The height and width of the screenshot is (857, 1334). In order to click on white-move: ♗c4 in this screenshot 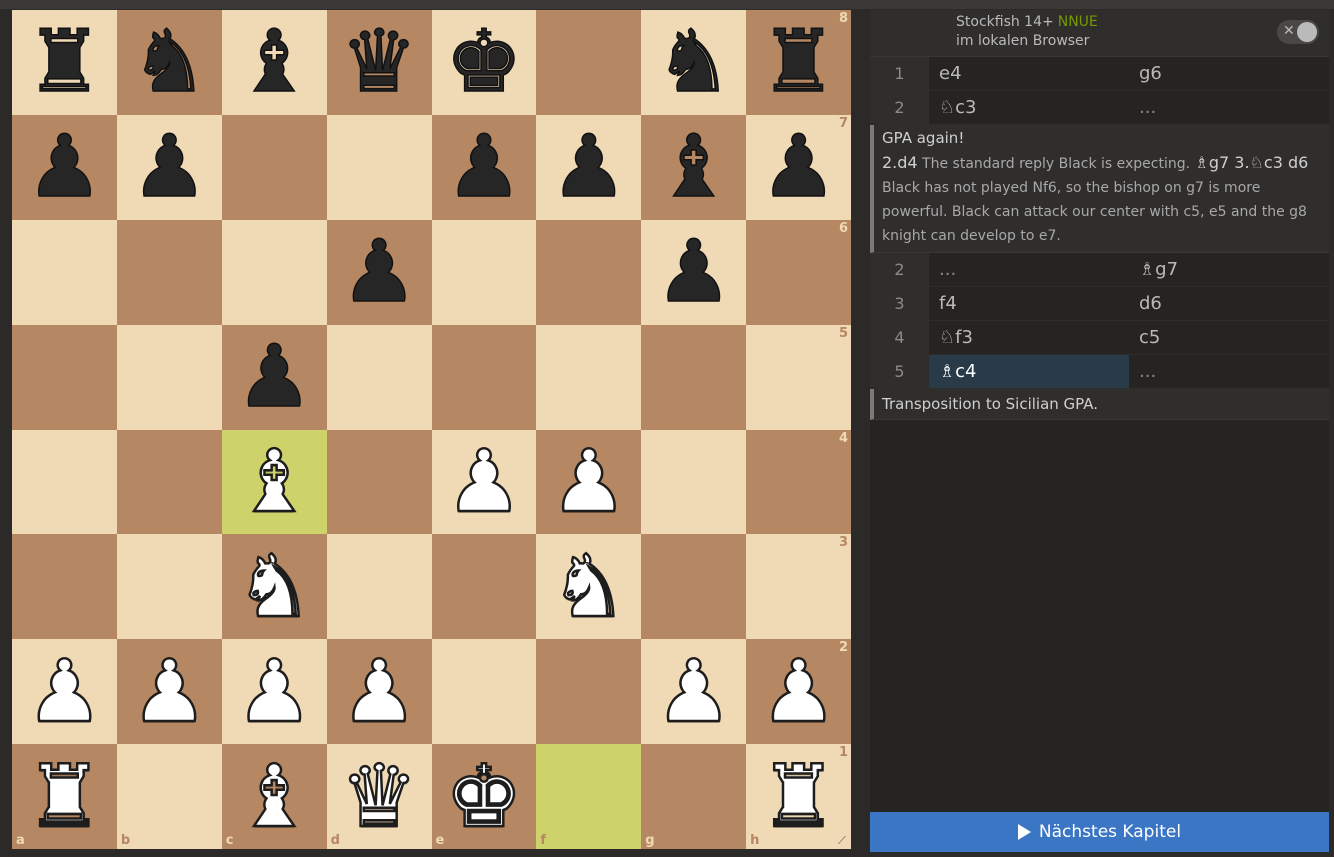, I will do `click(1029, 371)`.